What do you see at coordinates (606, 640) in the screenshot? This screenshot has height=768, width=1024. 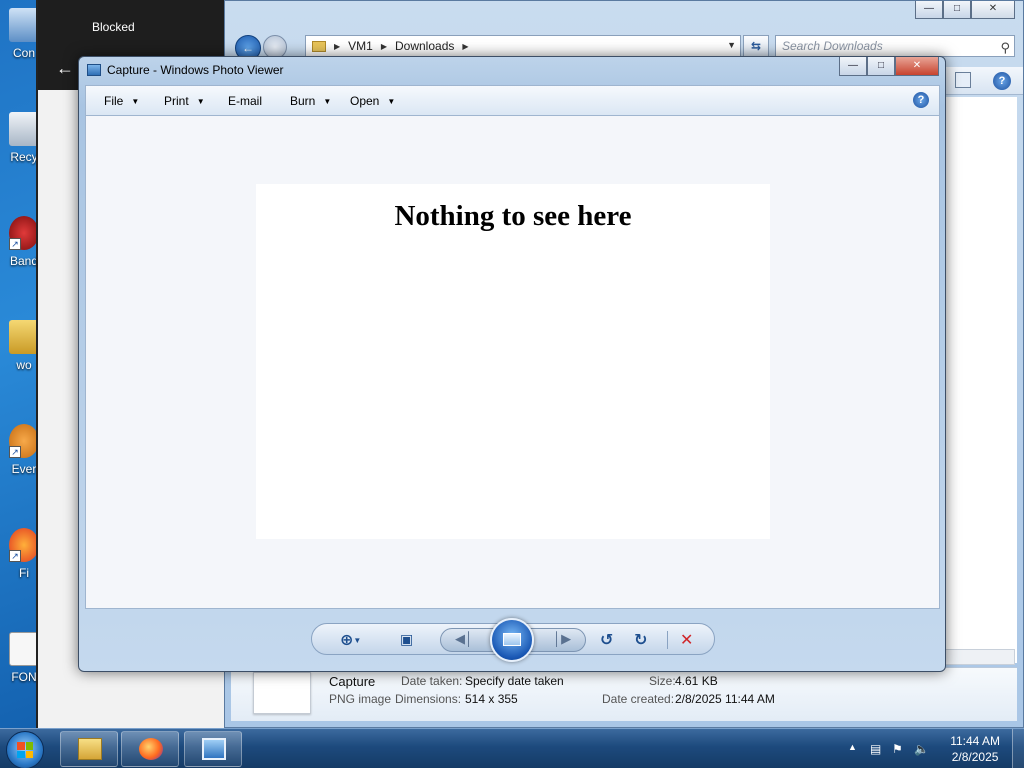 I see `rotate-counterclockwise-icon: ↺` at bounding box center [606, 640].